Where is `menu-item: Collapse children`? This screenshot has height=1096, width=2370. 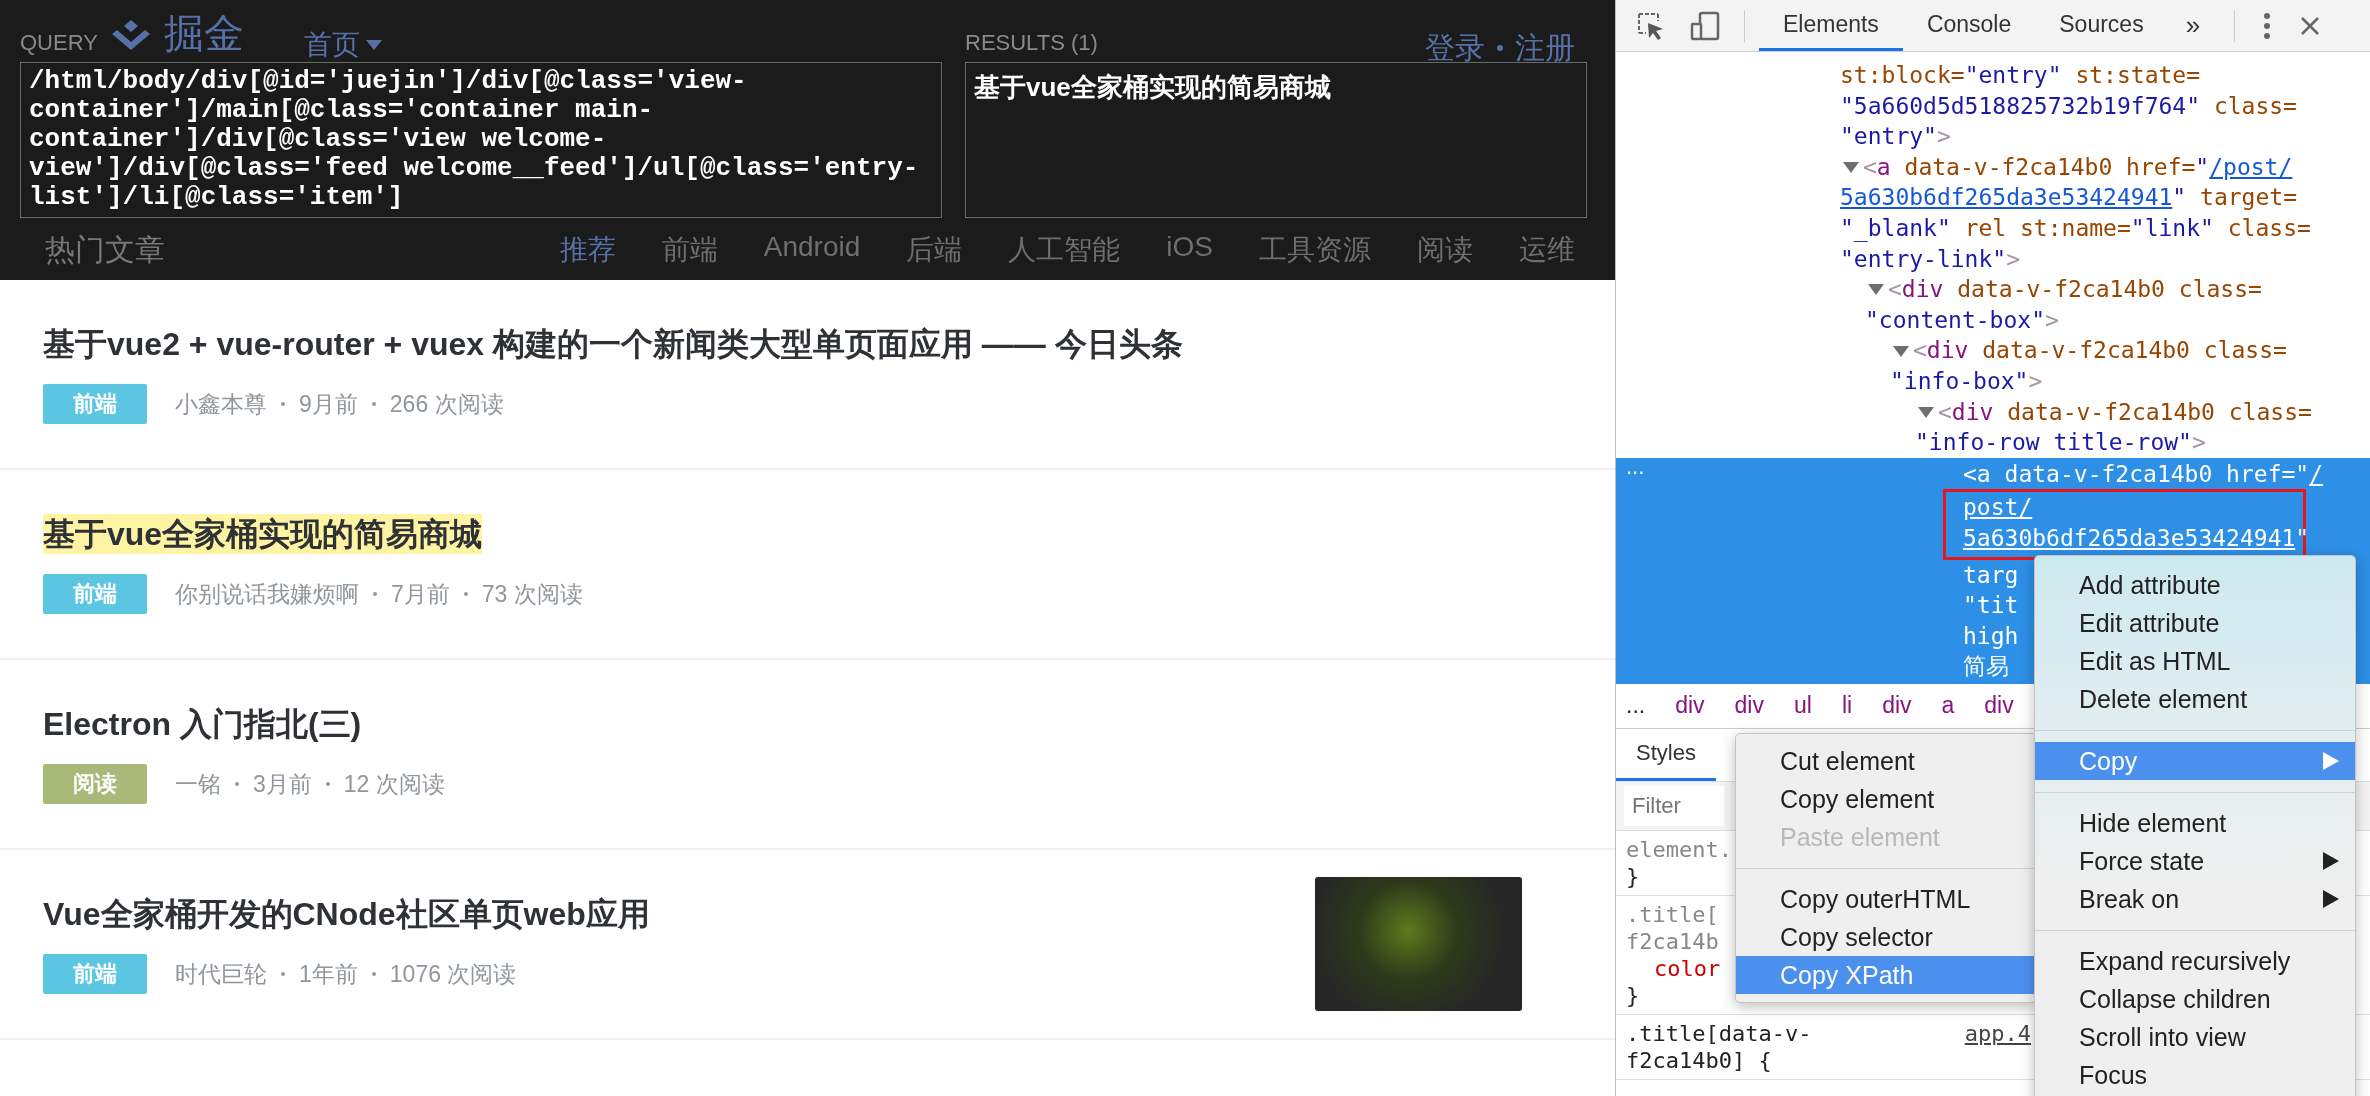 menu-item: Collapse children is located at coordinates (2195, 999).